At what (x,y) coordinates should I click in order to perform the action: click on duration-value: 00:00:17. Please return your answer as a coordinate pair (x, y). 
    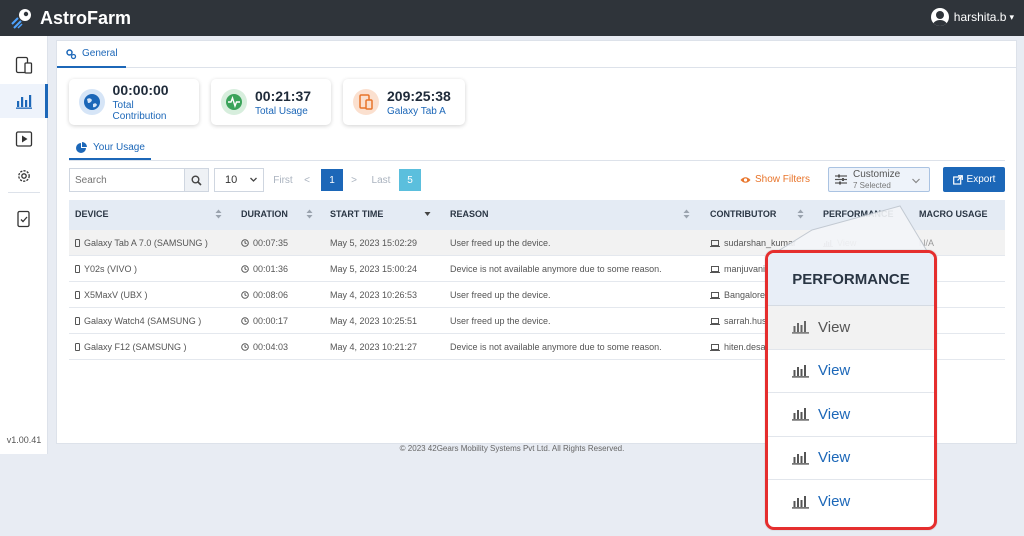
    Looking at the image, I should click on (271, 321).